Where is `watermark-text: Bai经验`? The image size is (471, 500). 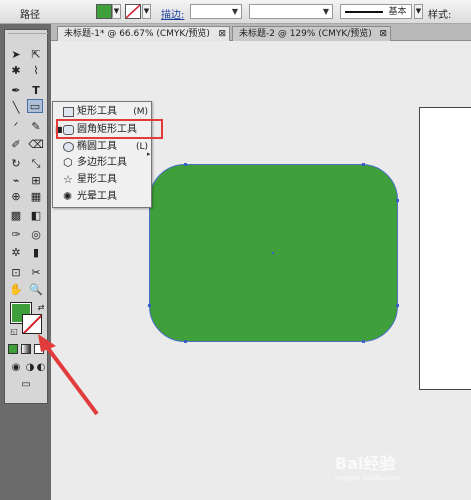 watermark-text: Bai经验 is located at coordinates (365, 463).